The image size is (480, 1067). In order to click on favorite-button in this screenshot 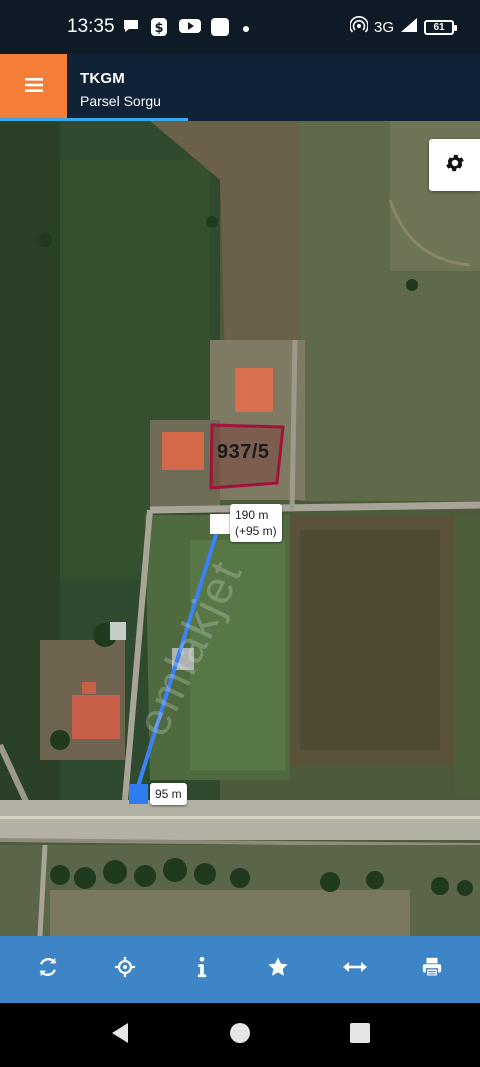, I will do `click(278, 970)`.